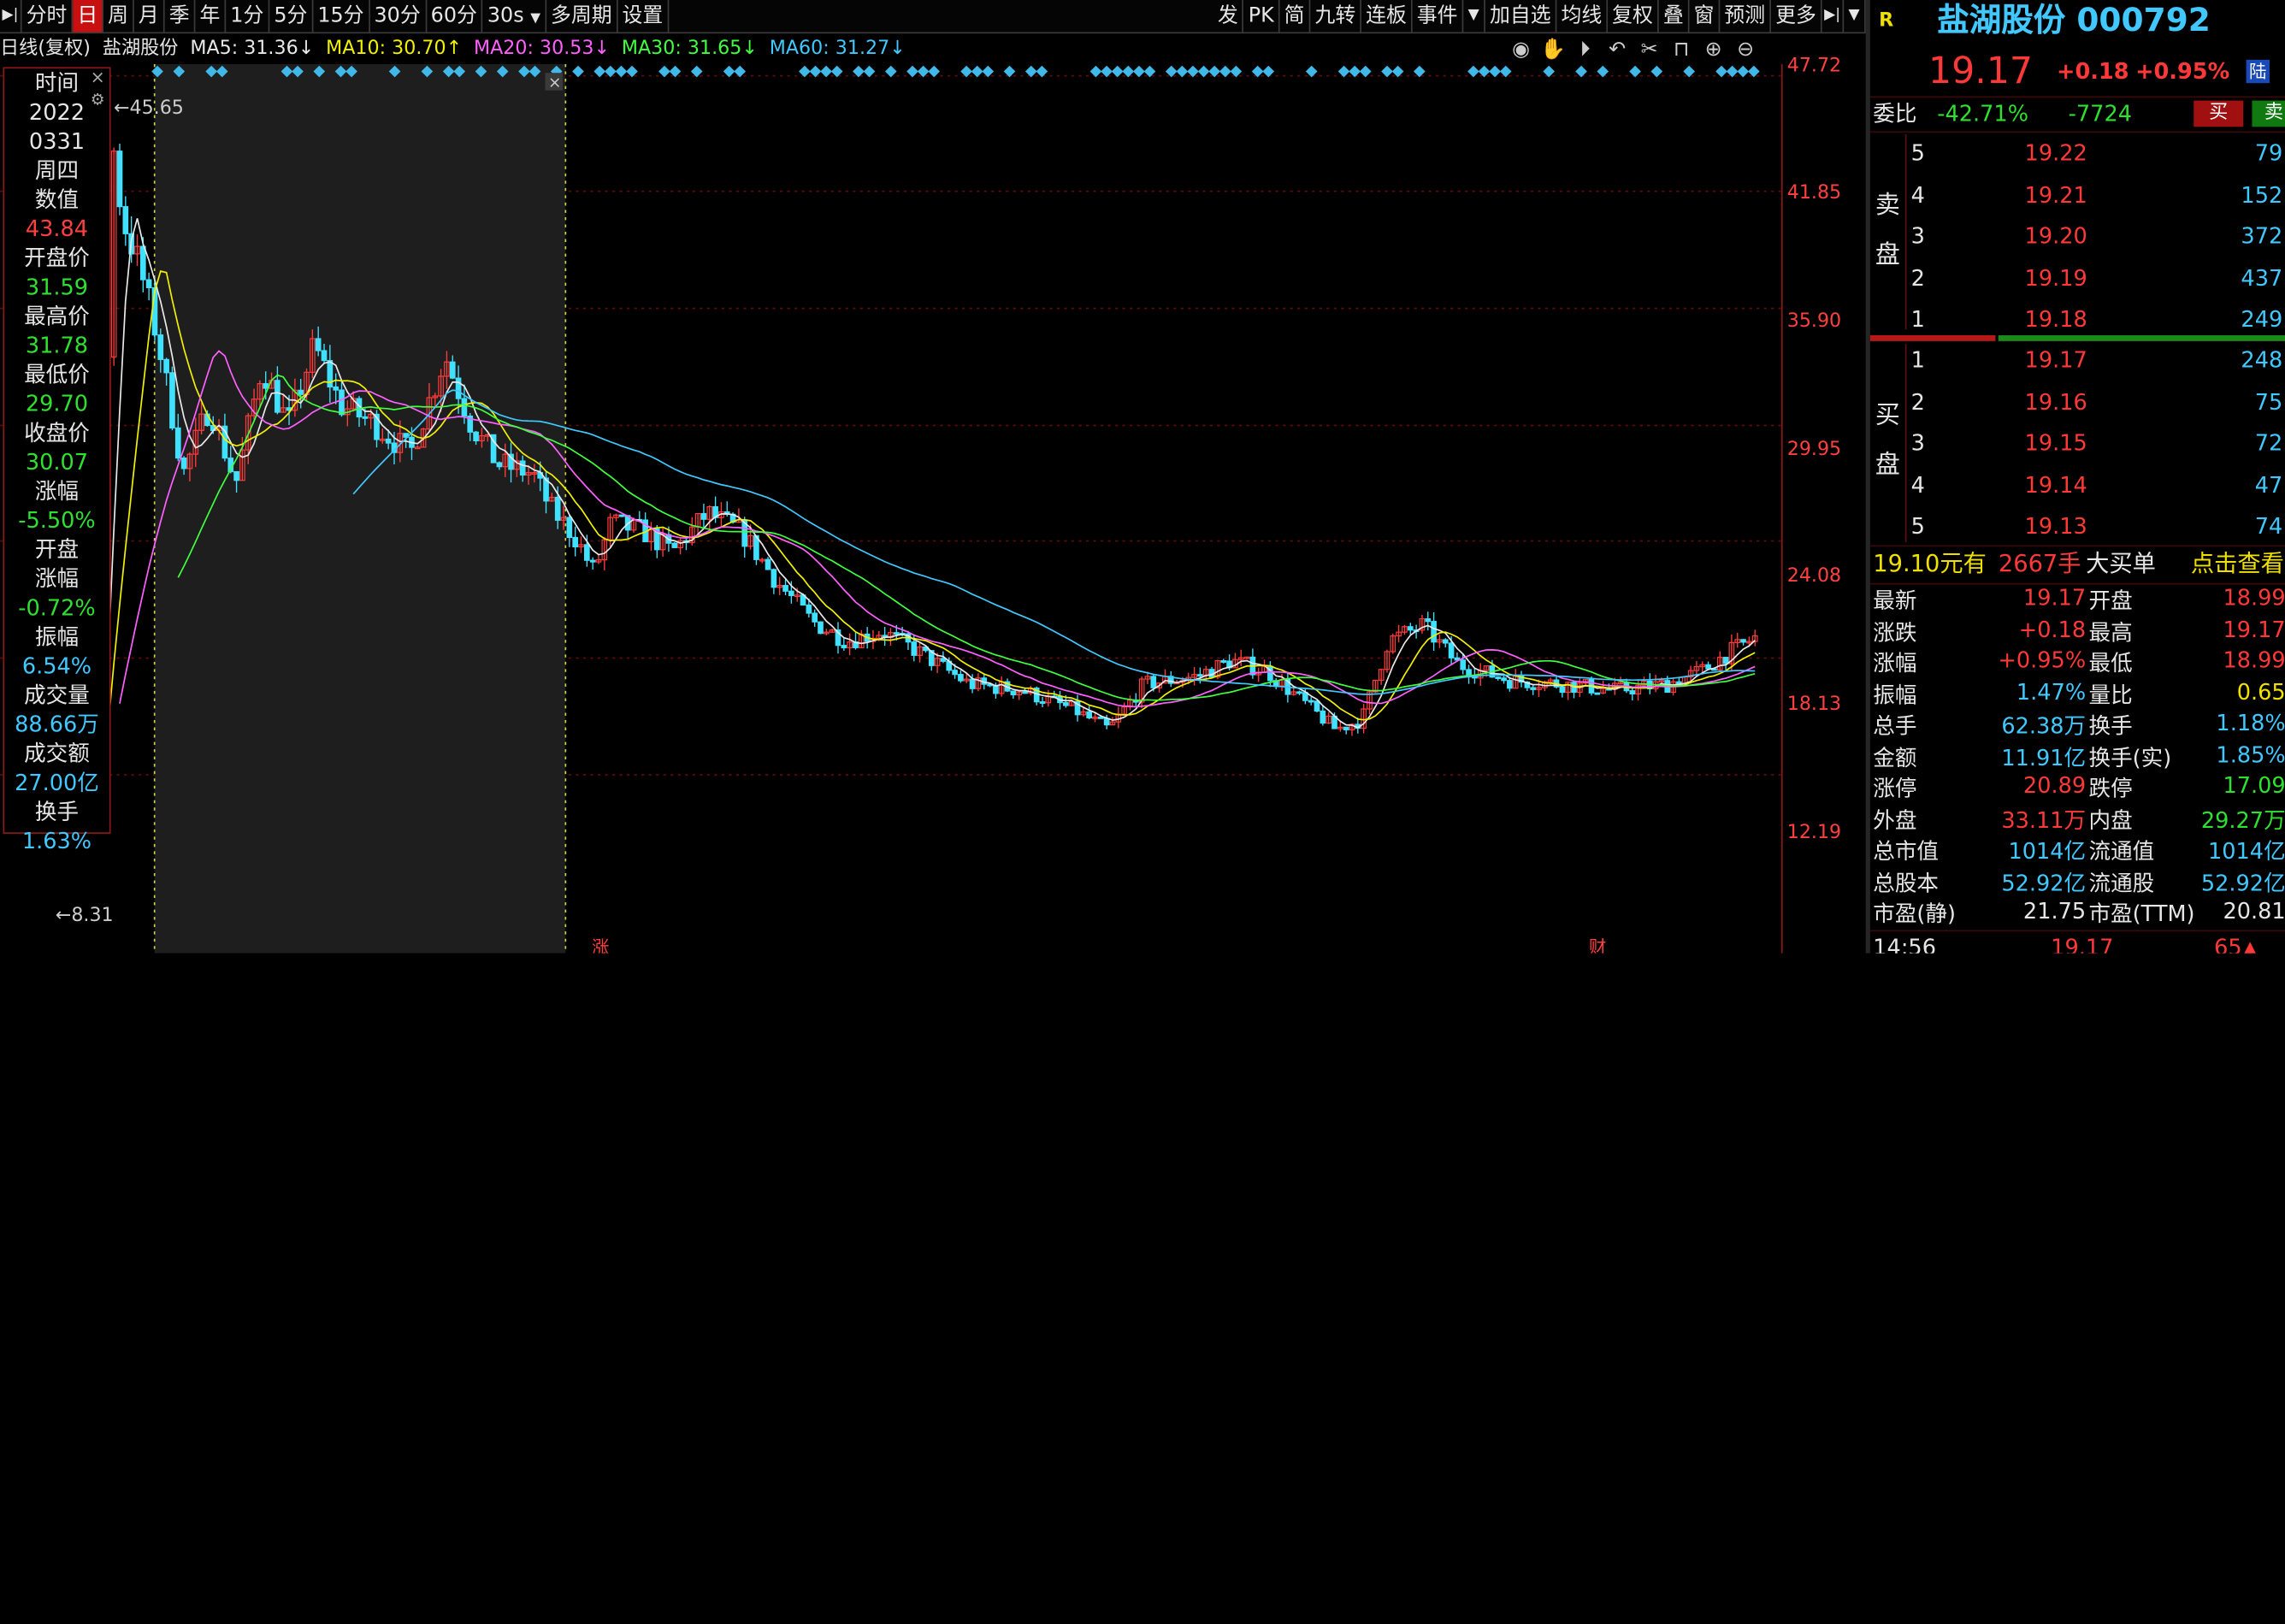 This screenshot has height=1624, width=2285. What do you see at coordinates (2056, 526) in the screenshot?
I see `bid-price: 19.13` at bounding box center [2056, 526].